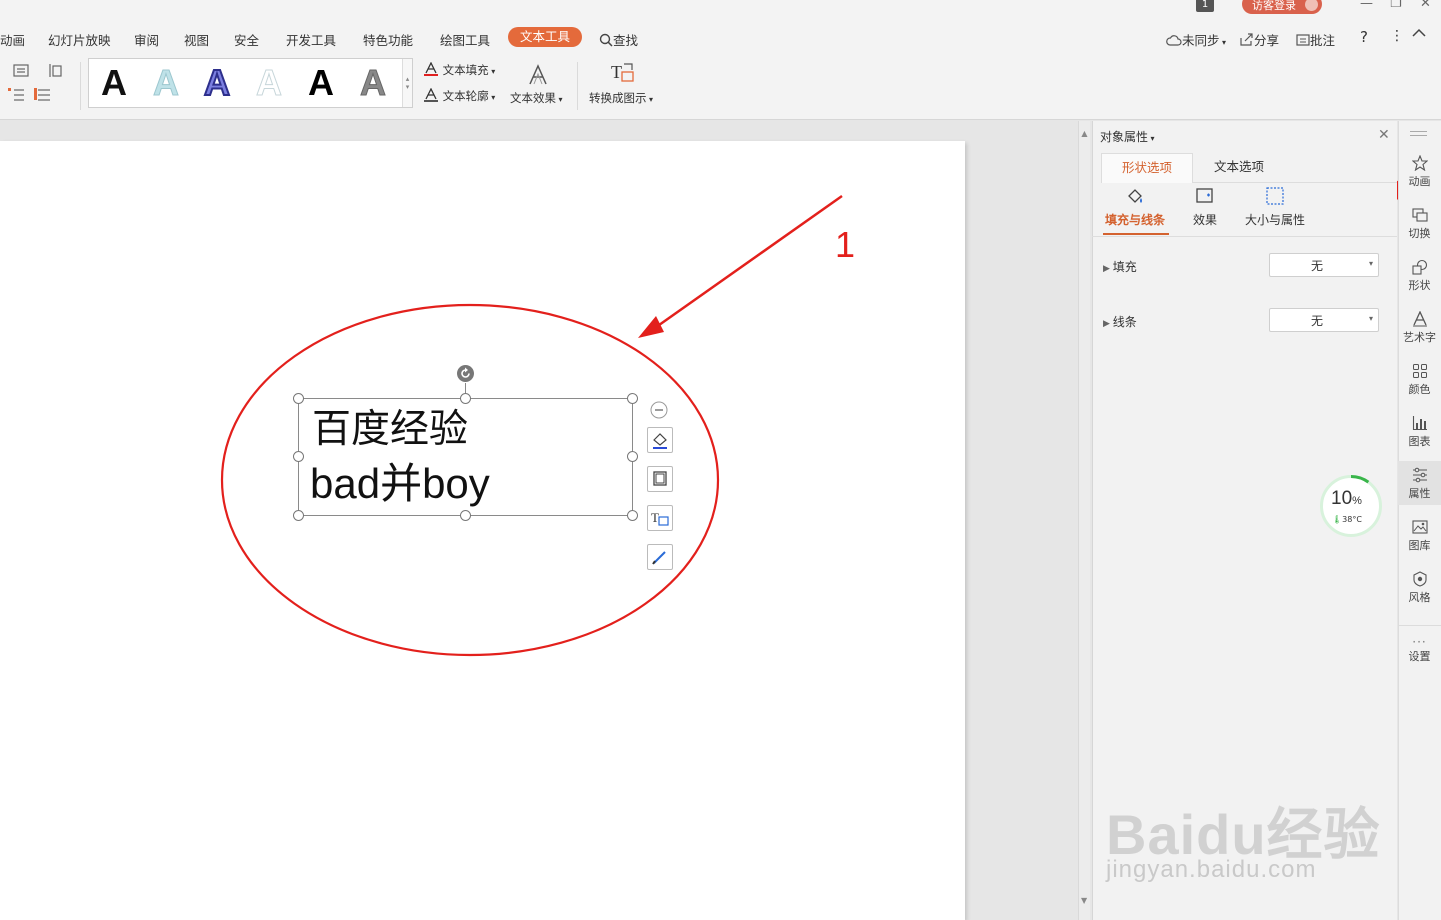  I want to click on paint-bucket-icon, so click(660, 441).